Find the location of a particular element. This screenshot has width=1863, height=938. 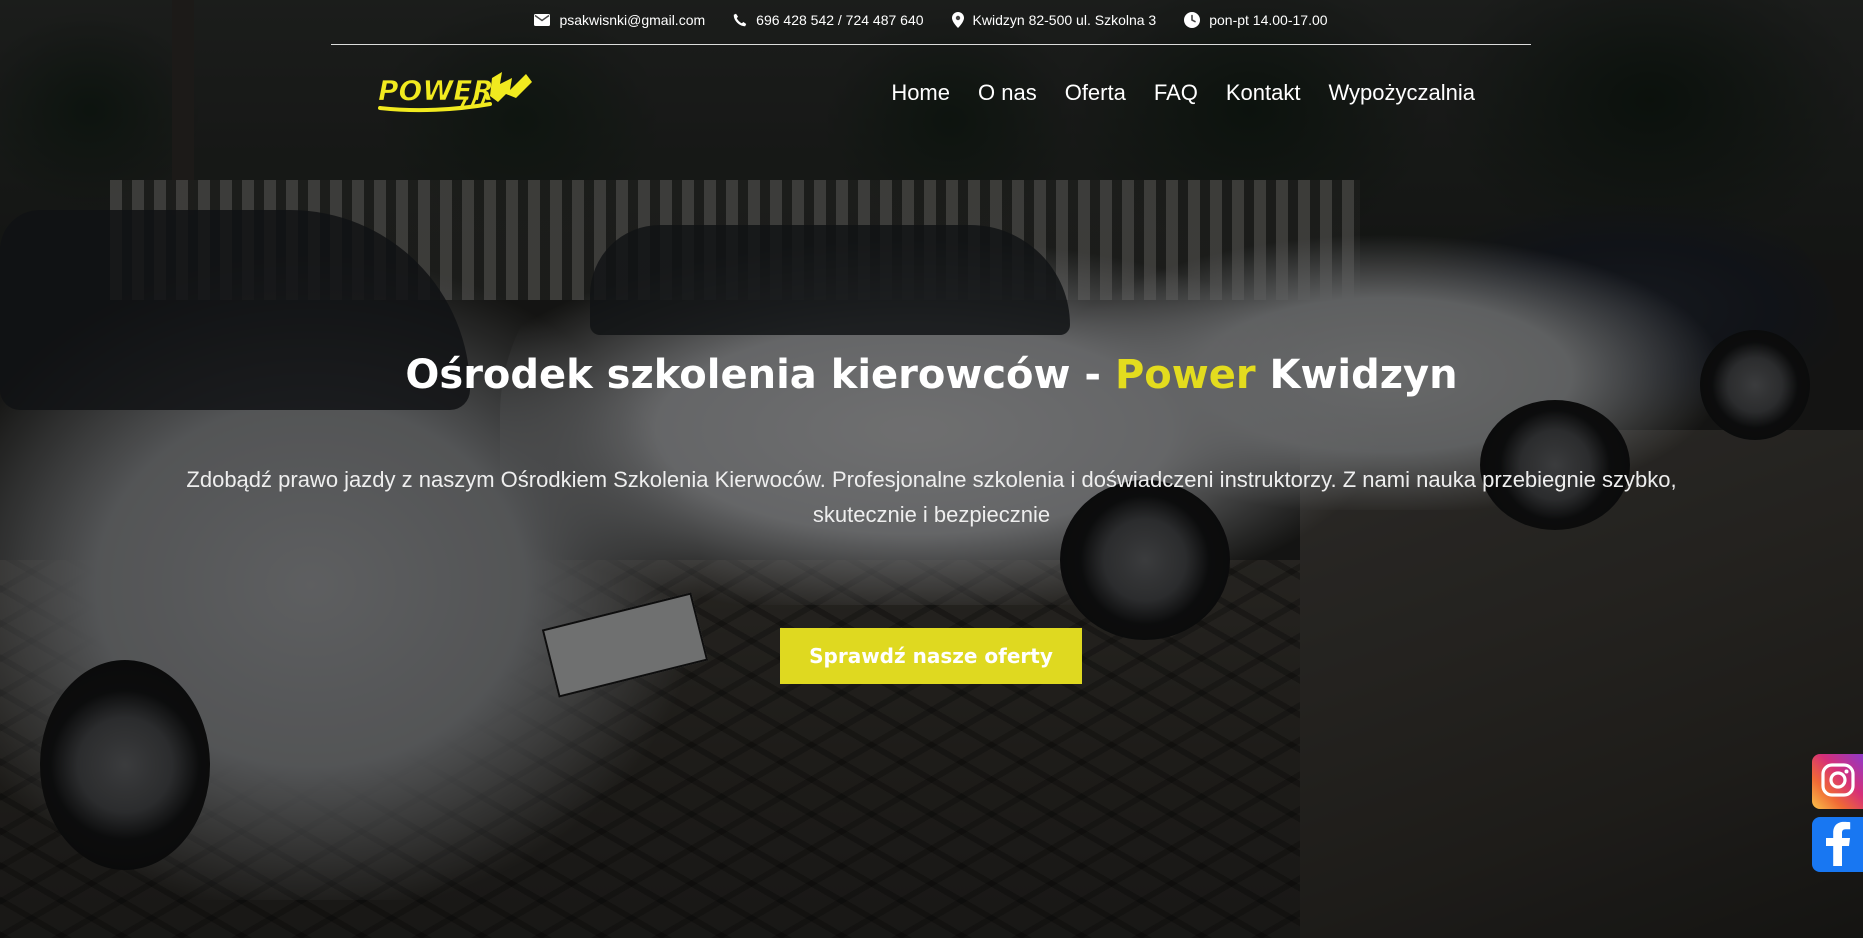

nav-kontakt: Kontakt is located at coordinates (1263, 93).